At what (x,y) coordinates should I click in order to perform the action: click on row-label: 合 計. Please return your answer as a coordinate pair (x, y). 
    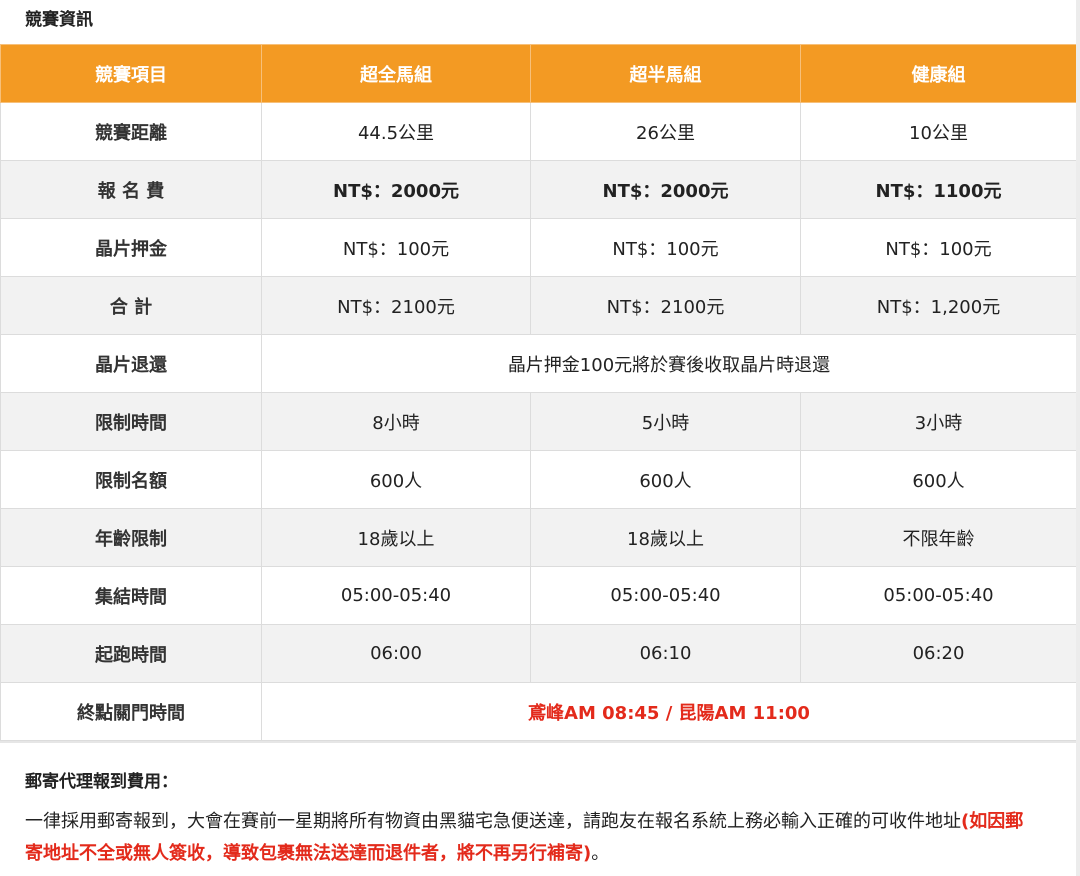
    Looking at the image, I should click on (131, 305).